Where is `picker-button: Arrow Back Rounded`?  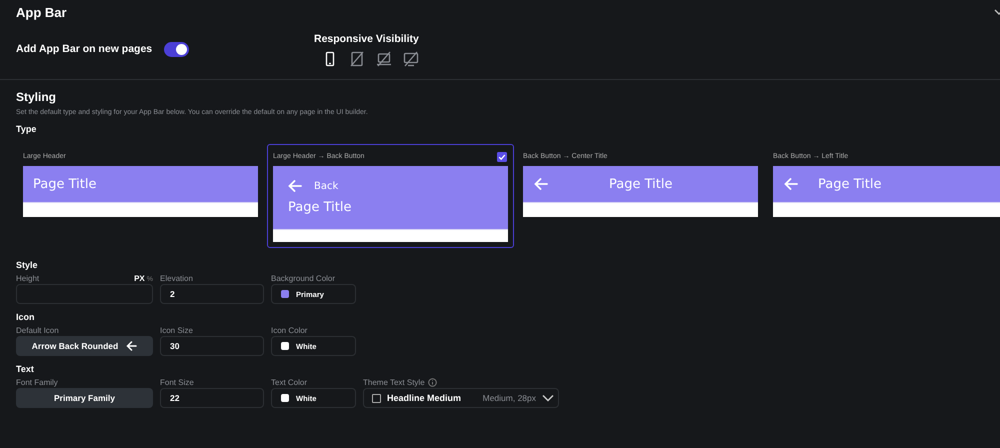
picker-button: Arrow Back Rounded is located at coordinates (84, 346).